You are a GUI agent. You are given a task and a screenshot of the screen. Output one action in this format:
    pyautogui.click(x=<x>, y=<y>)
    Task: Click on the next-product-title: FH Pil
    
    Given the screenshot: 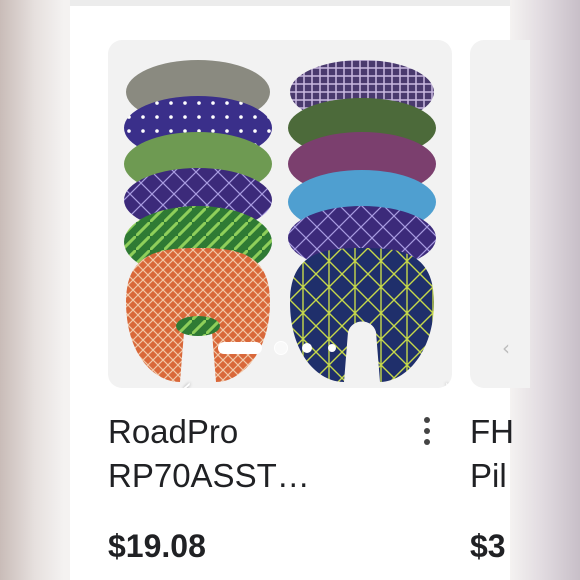 What is the action you would take?
    pyautogui.click(x=500, y=454)
    